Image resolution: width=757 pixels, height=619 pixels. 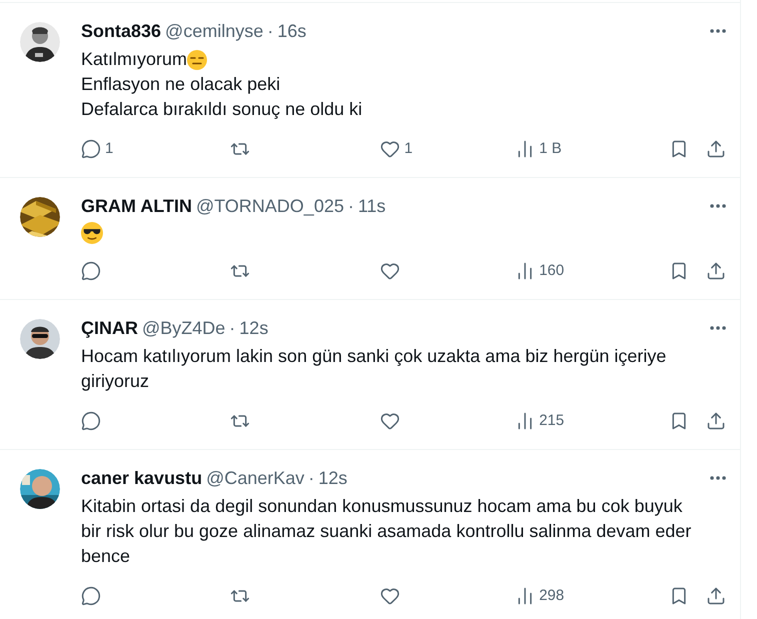 What do you see at coordinates (372, 206) in the screenshot?
I see `post-time: 11s` at bounding box center [372, 206].